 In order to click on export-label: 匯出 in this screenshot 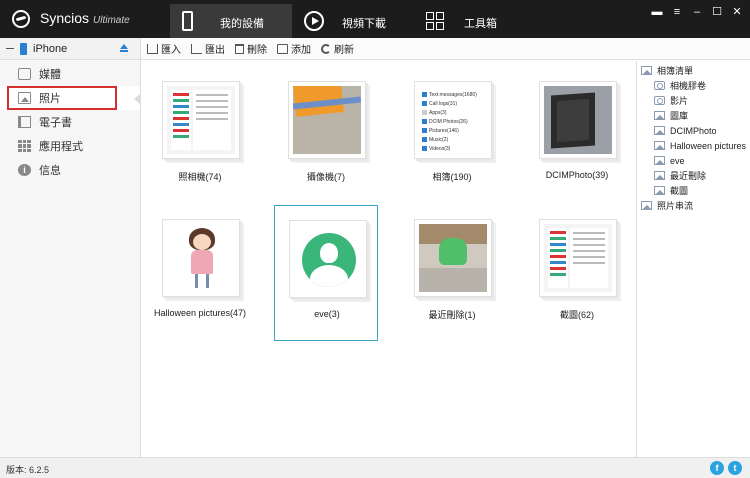, I will do `click(215, 50)`.